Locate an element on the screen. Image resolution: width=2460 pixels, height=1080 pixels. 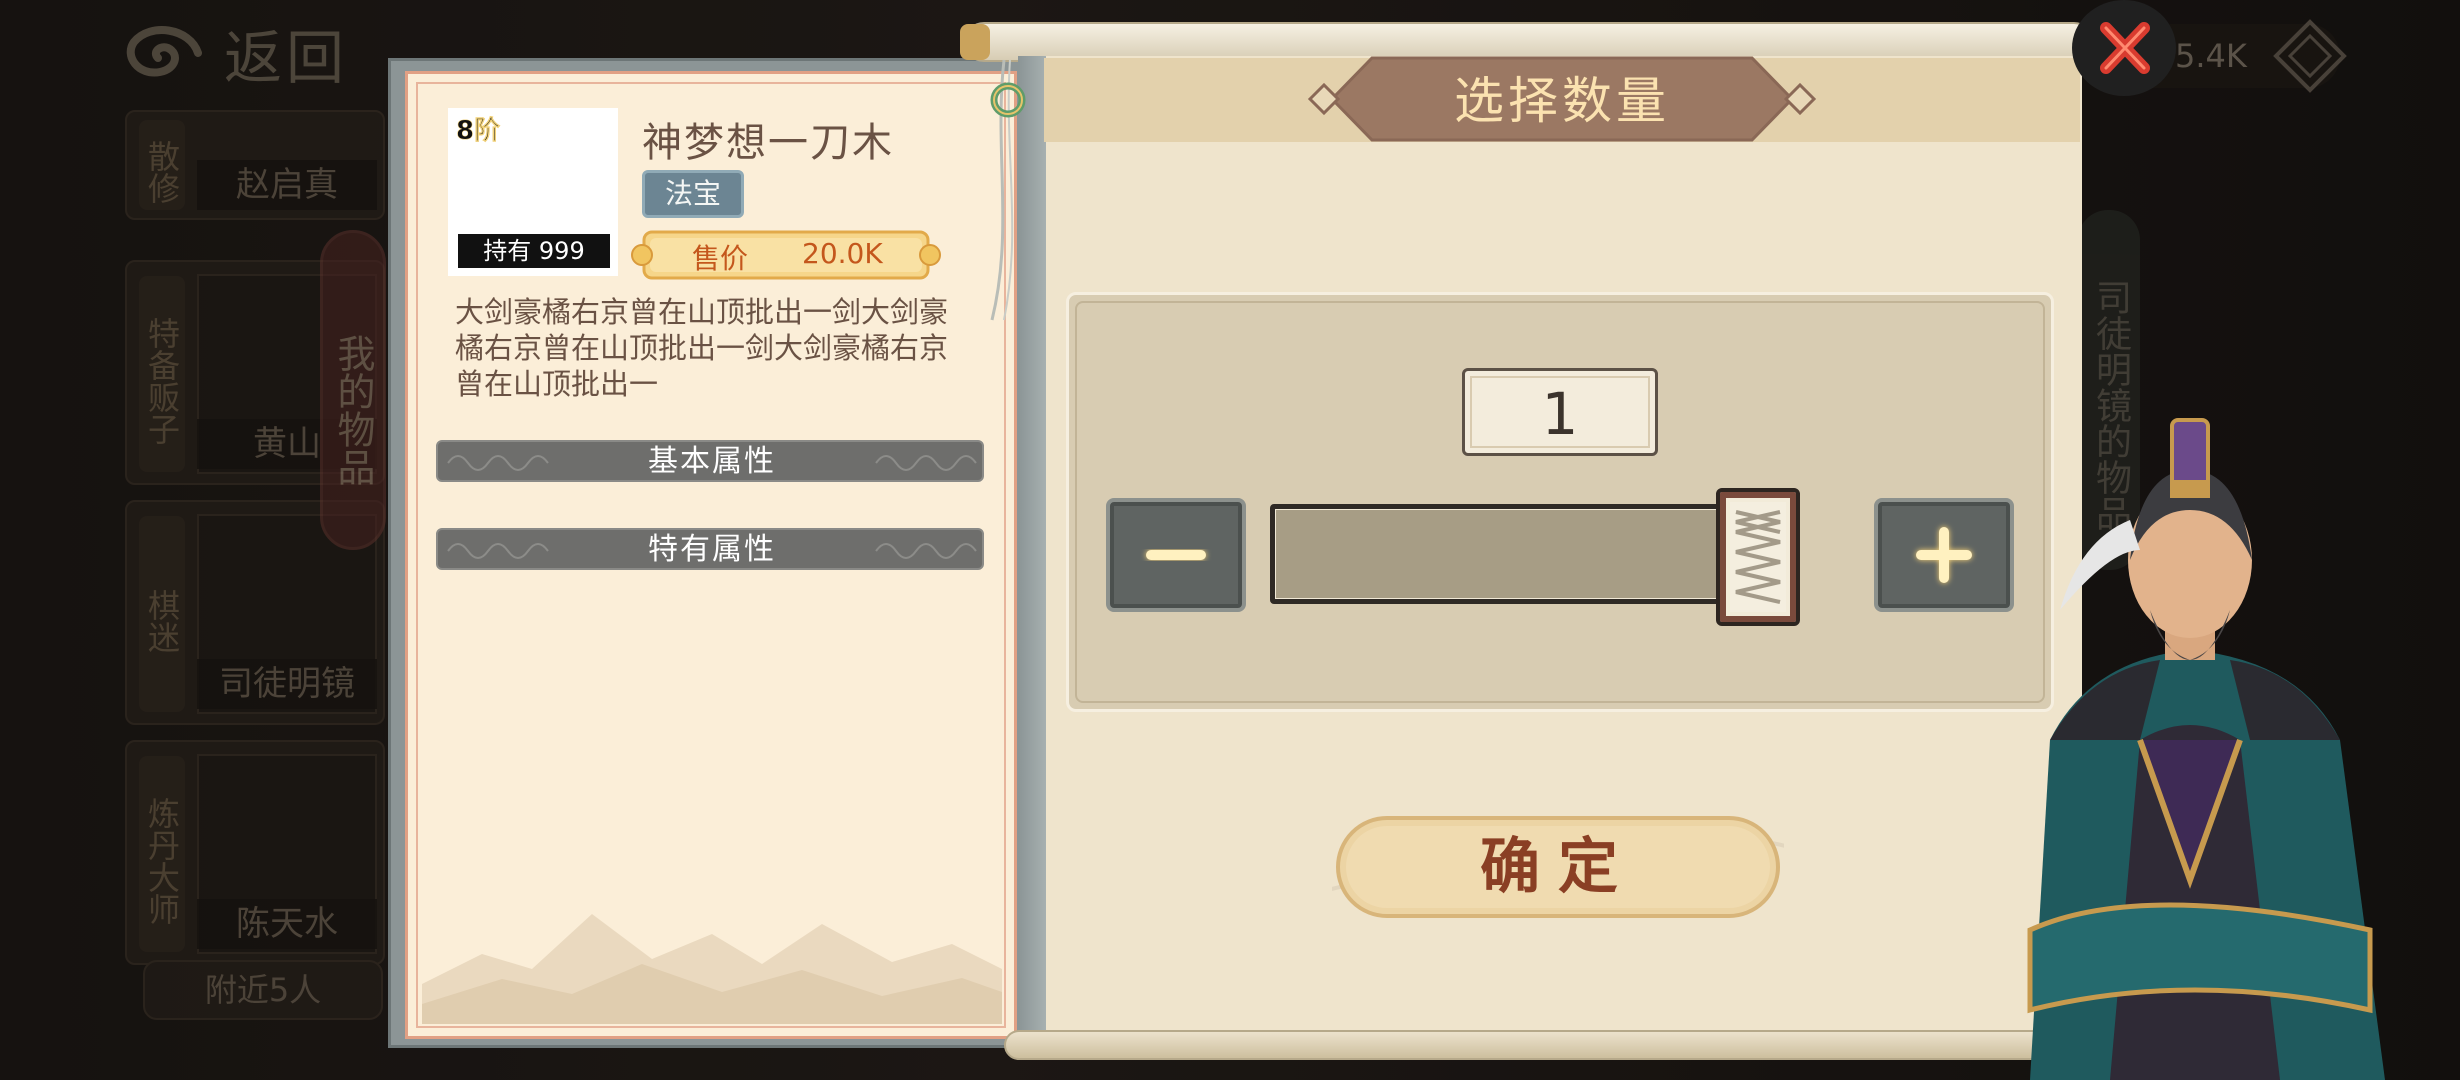
item-type-badge: 法宝 is located at coordinates (693, 194).